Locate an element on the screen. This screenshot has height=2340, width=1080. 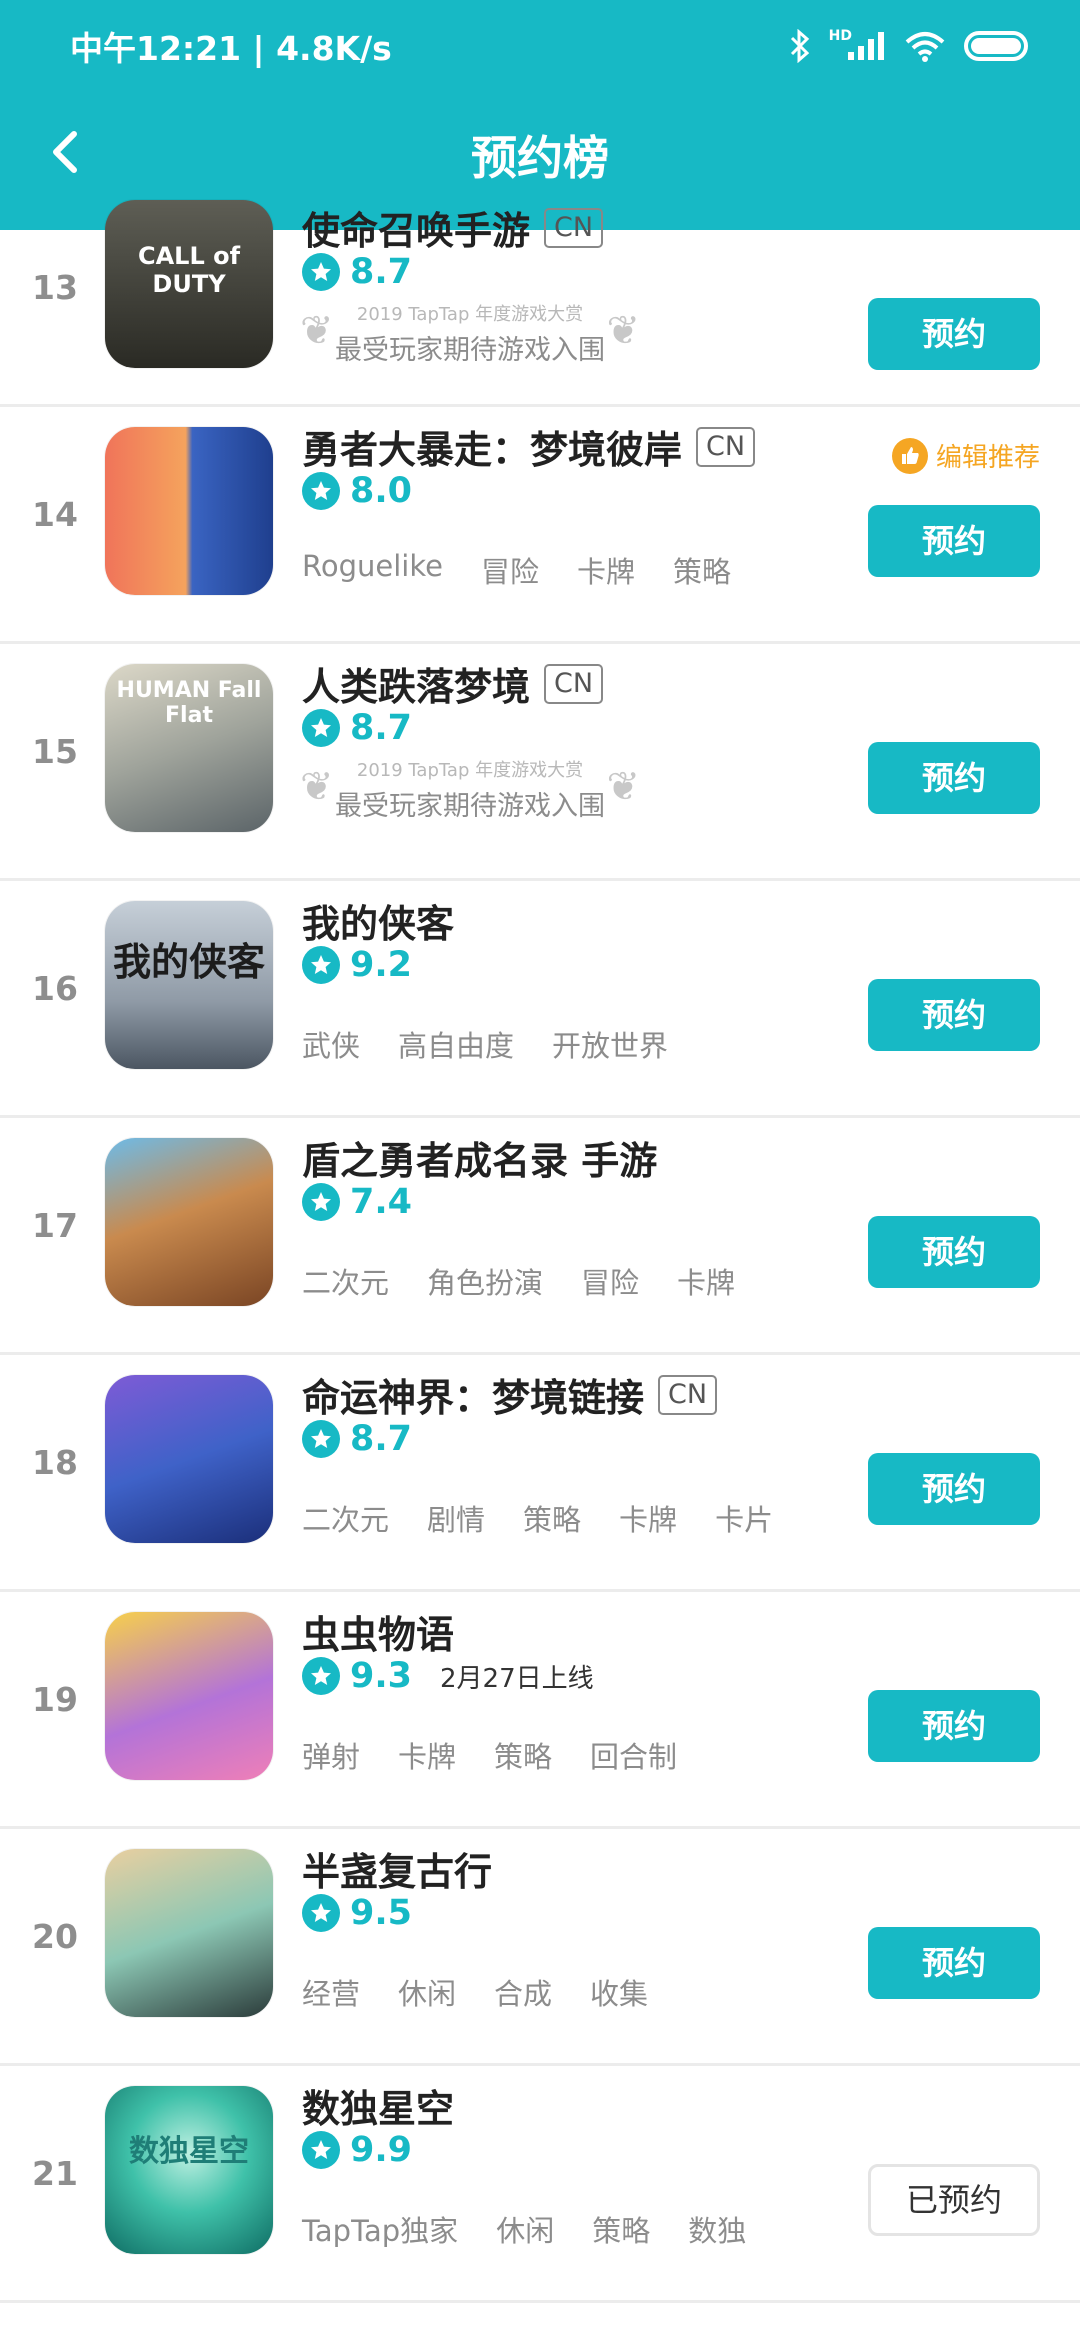
game-name: 勇者大暴走：梦境彼岸 is located at coordinates (492, 450).